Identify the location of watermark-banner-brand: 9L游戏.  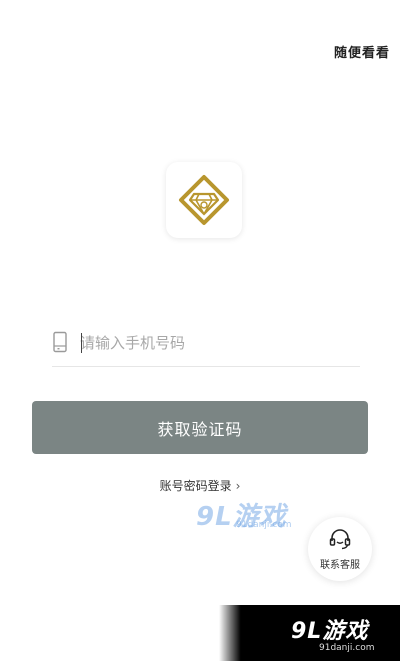
(330, 631).